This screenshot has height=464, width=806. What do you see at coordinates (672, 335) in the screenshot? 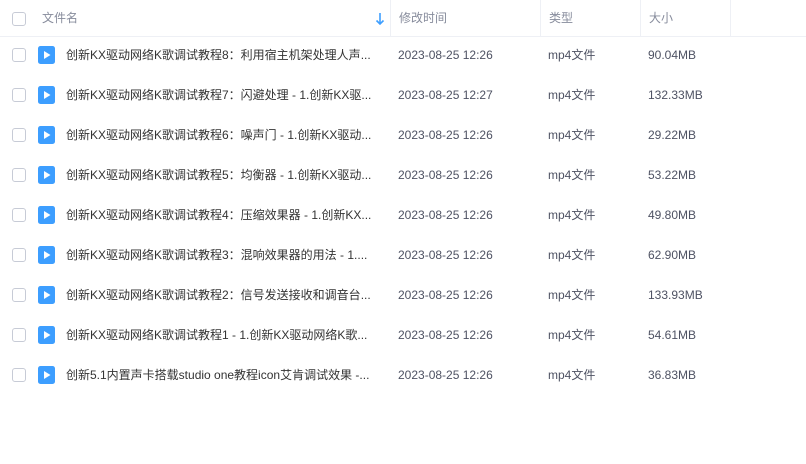
I see `file-size: 54.61MB` at bounding box center [672, 335].